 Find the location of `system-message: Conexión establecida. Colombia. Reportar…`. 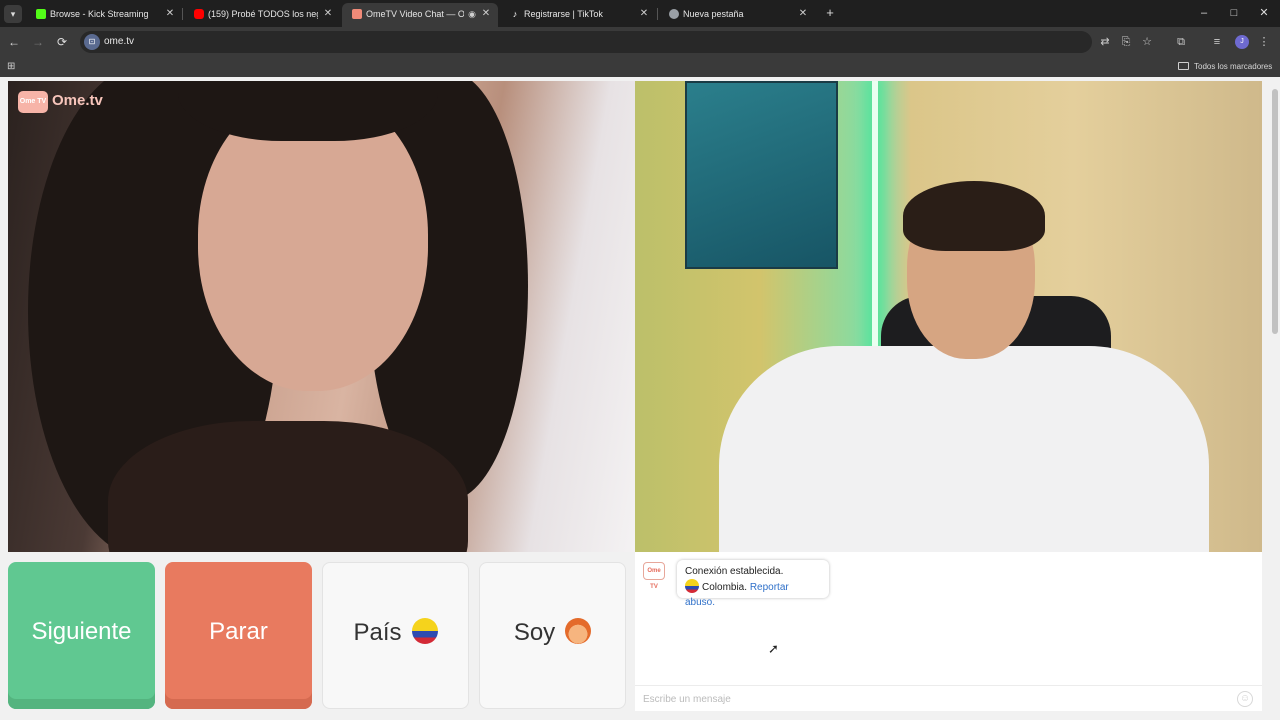

system-message: Conexión establecida. Colombia. Reportar… is located at coordinates (753, 584).